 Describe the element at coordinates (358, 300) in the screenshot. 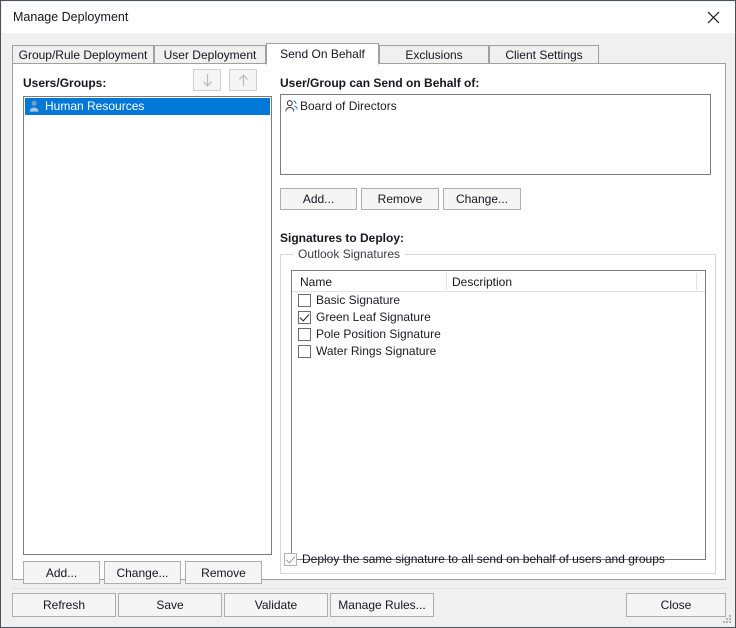

I see `signature-name: Basic Signature` at that location.